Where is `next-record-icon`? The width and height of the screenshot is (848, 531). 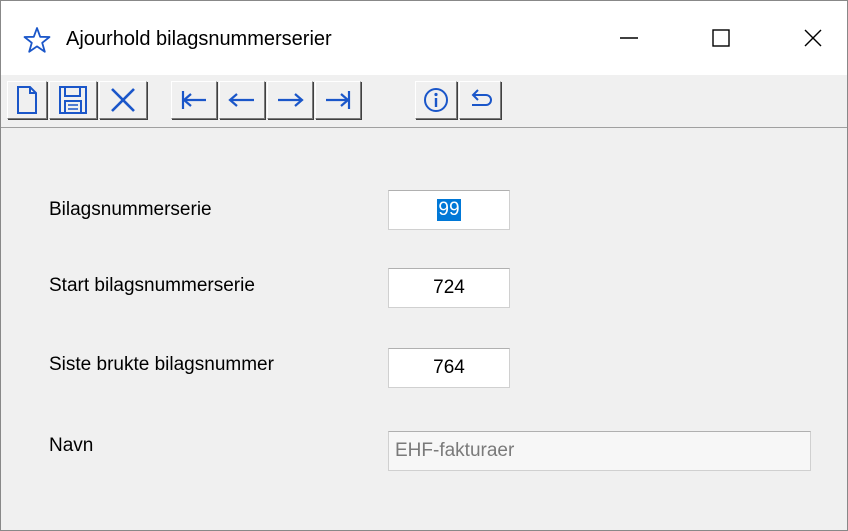
next-record-icon is located at coordinates (291, 100).